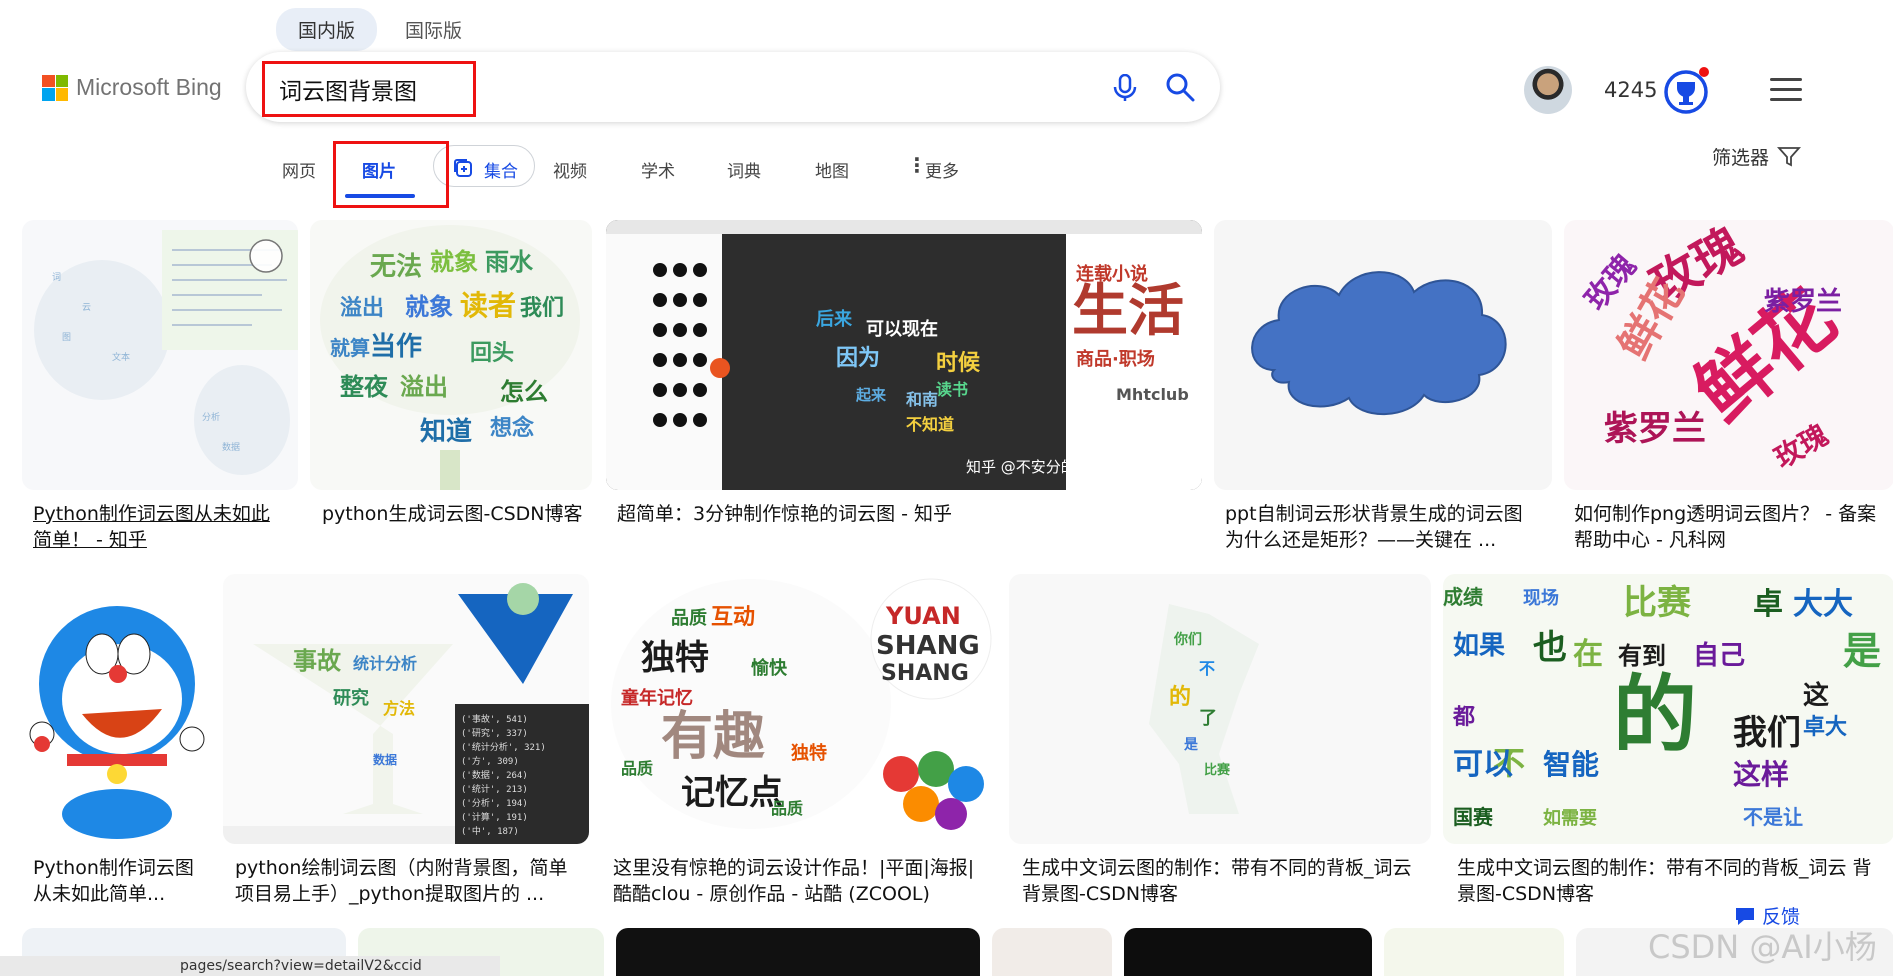 Image resolution: width=1893 pixels, height=976 pixels. Describe the element at coordinates (1571, 764) in the screenshot. I see `svg-text: 智能` at that location.